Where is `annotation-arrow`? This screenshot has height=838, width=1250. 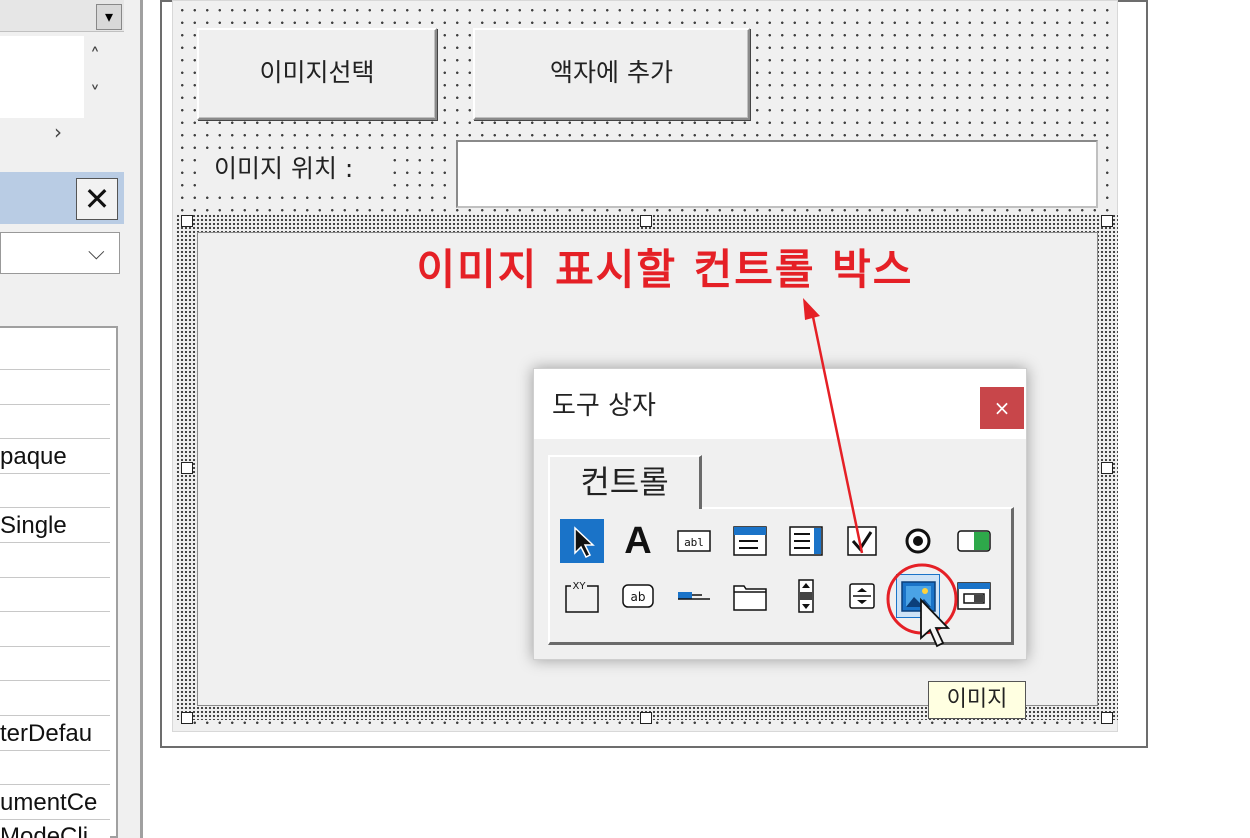
annotation-arrow is located at coordinates (837, 432).